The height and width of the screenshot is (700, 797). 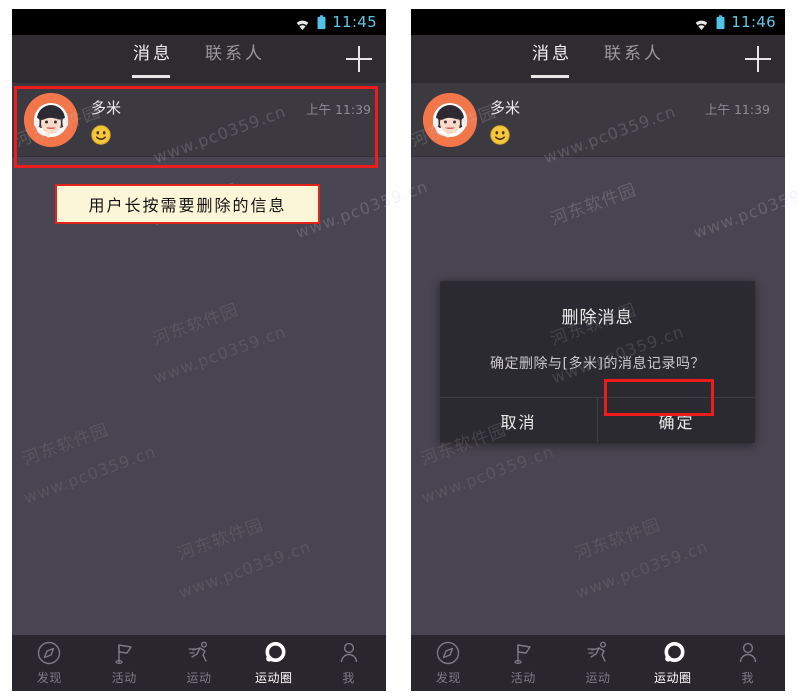 What do you see at coordinates (49, 678) in the screenshot?
I see `nav-label-discover: 发现` at bounding box center [49, 678].